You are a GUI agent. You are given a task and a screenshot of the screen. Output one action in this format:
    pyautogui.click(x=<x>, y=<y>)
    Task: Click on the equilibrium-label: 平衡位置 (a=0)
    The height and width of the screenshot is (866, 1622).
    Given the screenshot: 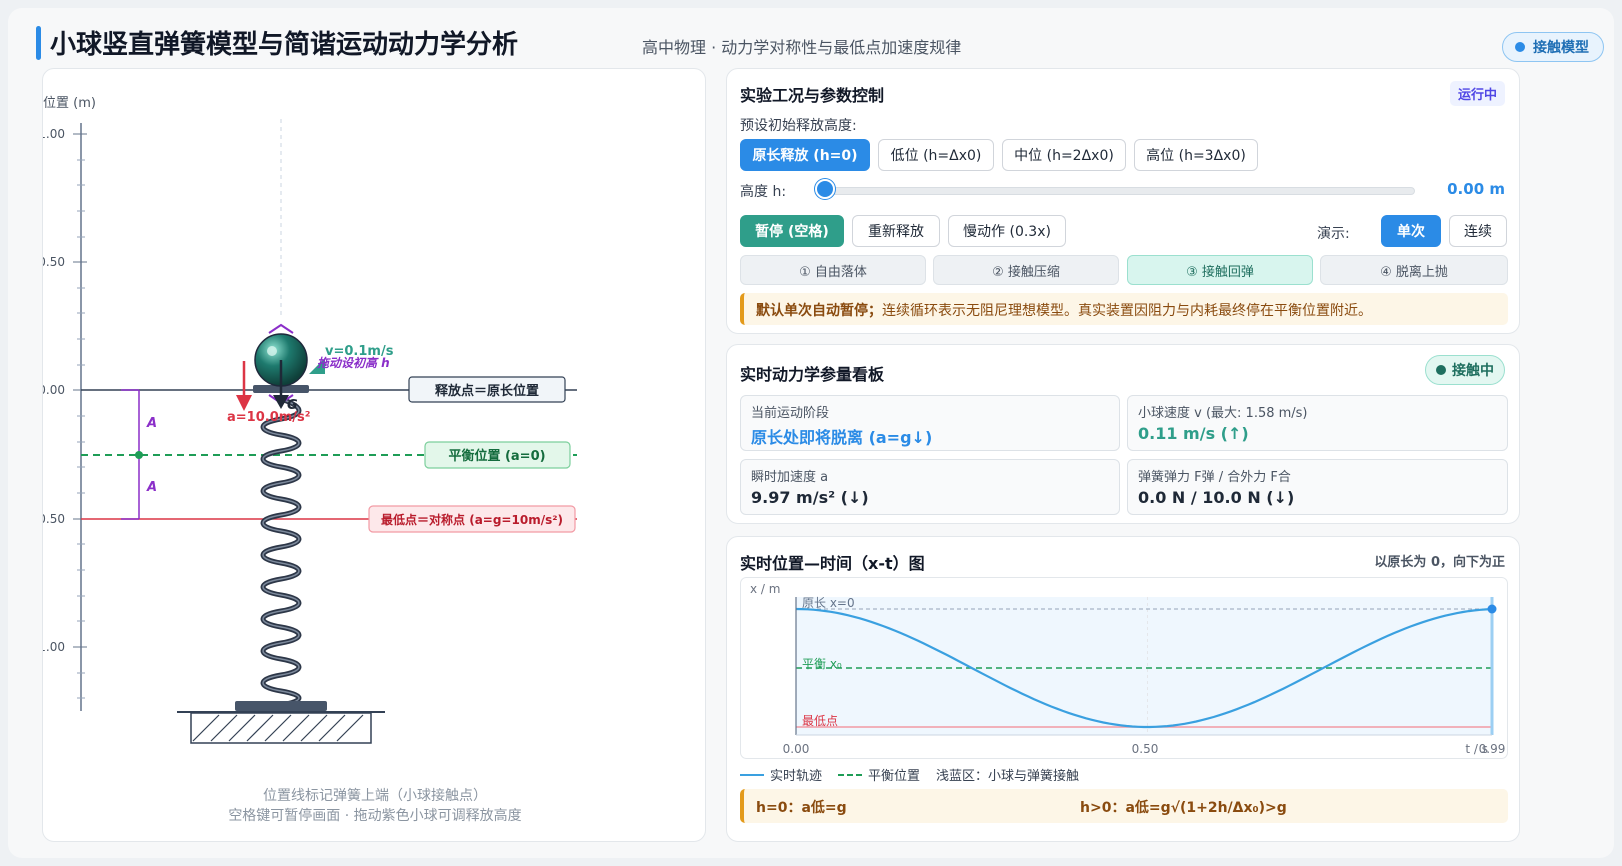 What is the action you would take?
    pyautogui.click(x=496, y=456)
    